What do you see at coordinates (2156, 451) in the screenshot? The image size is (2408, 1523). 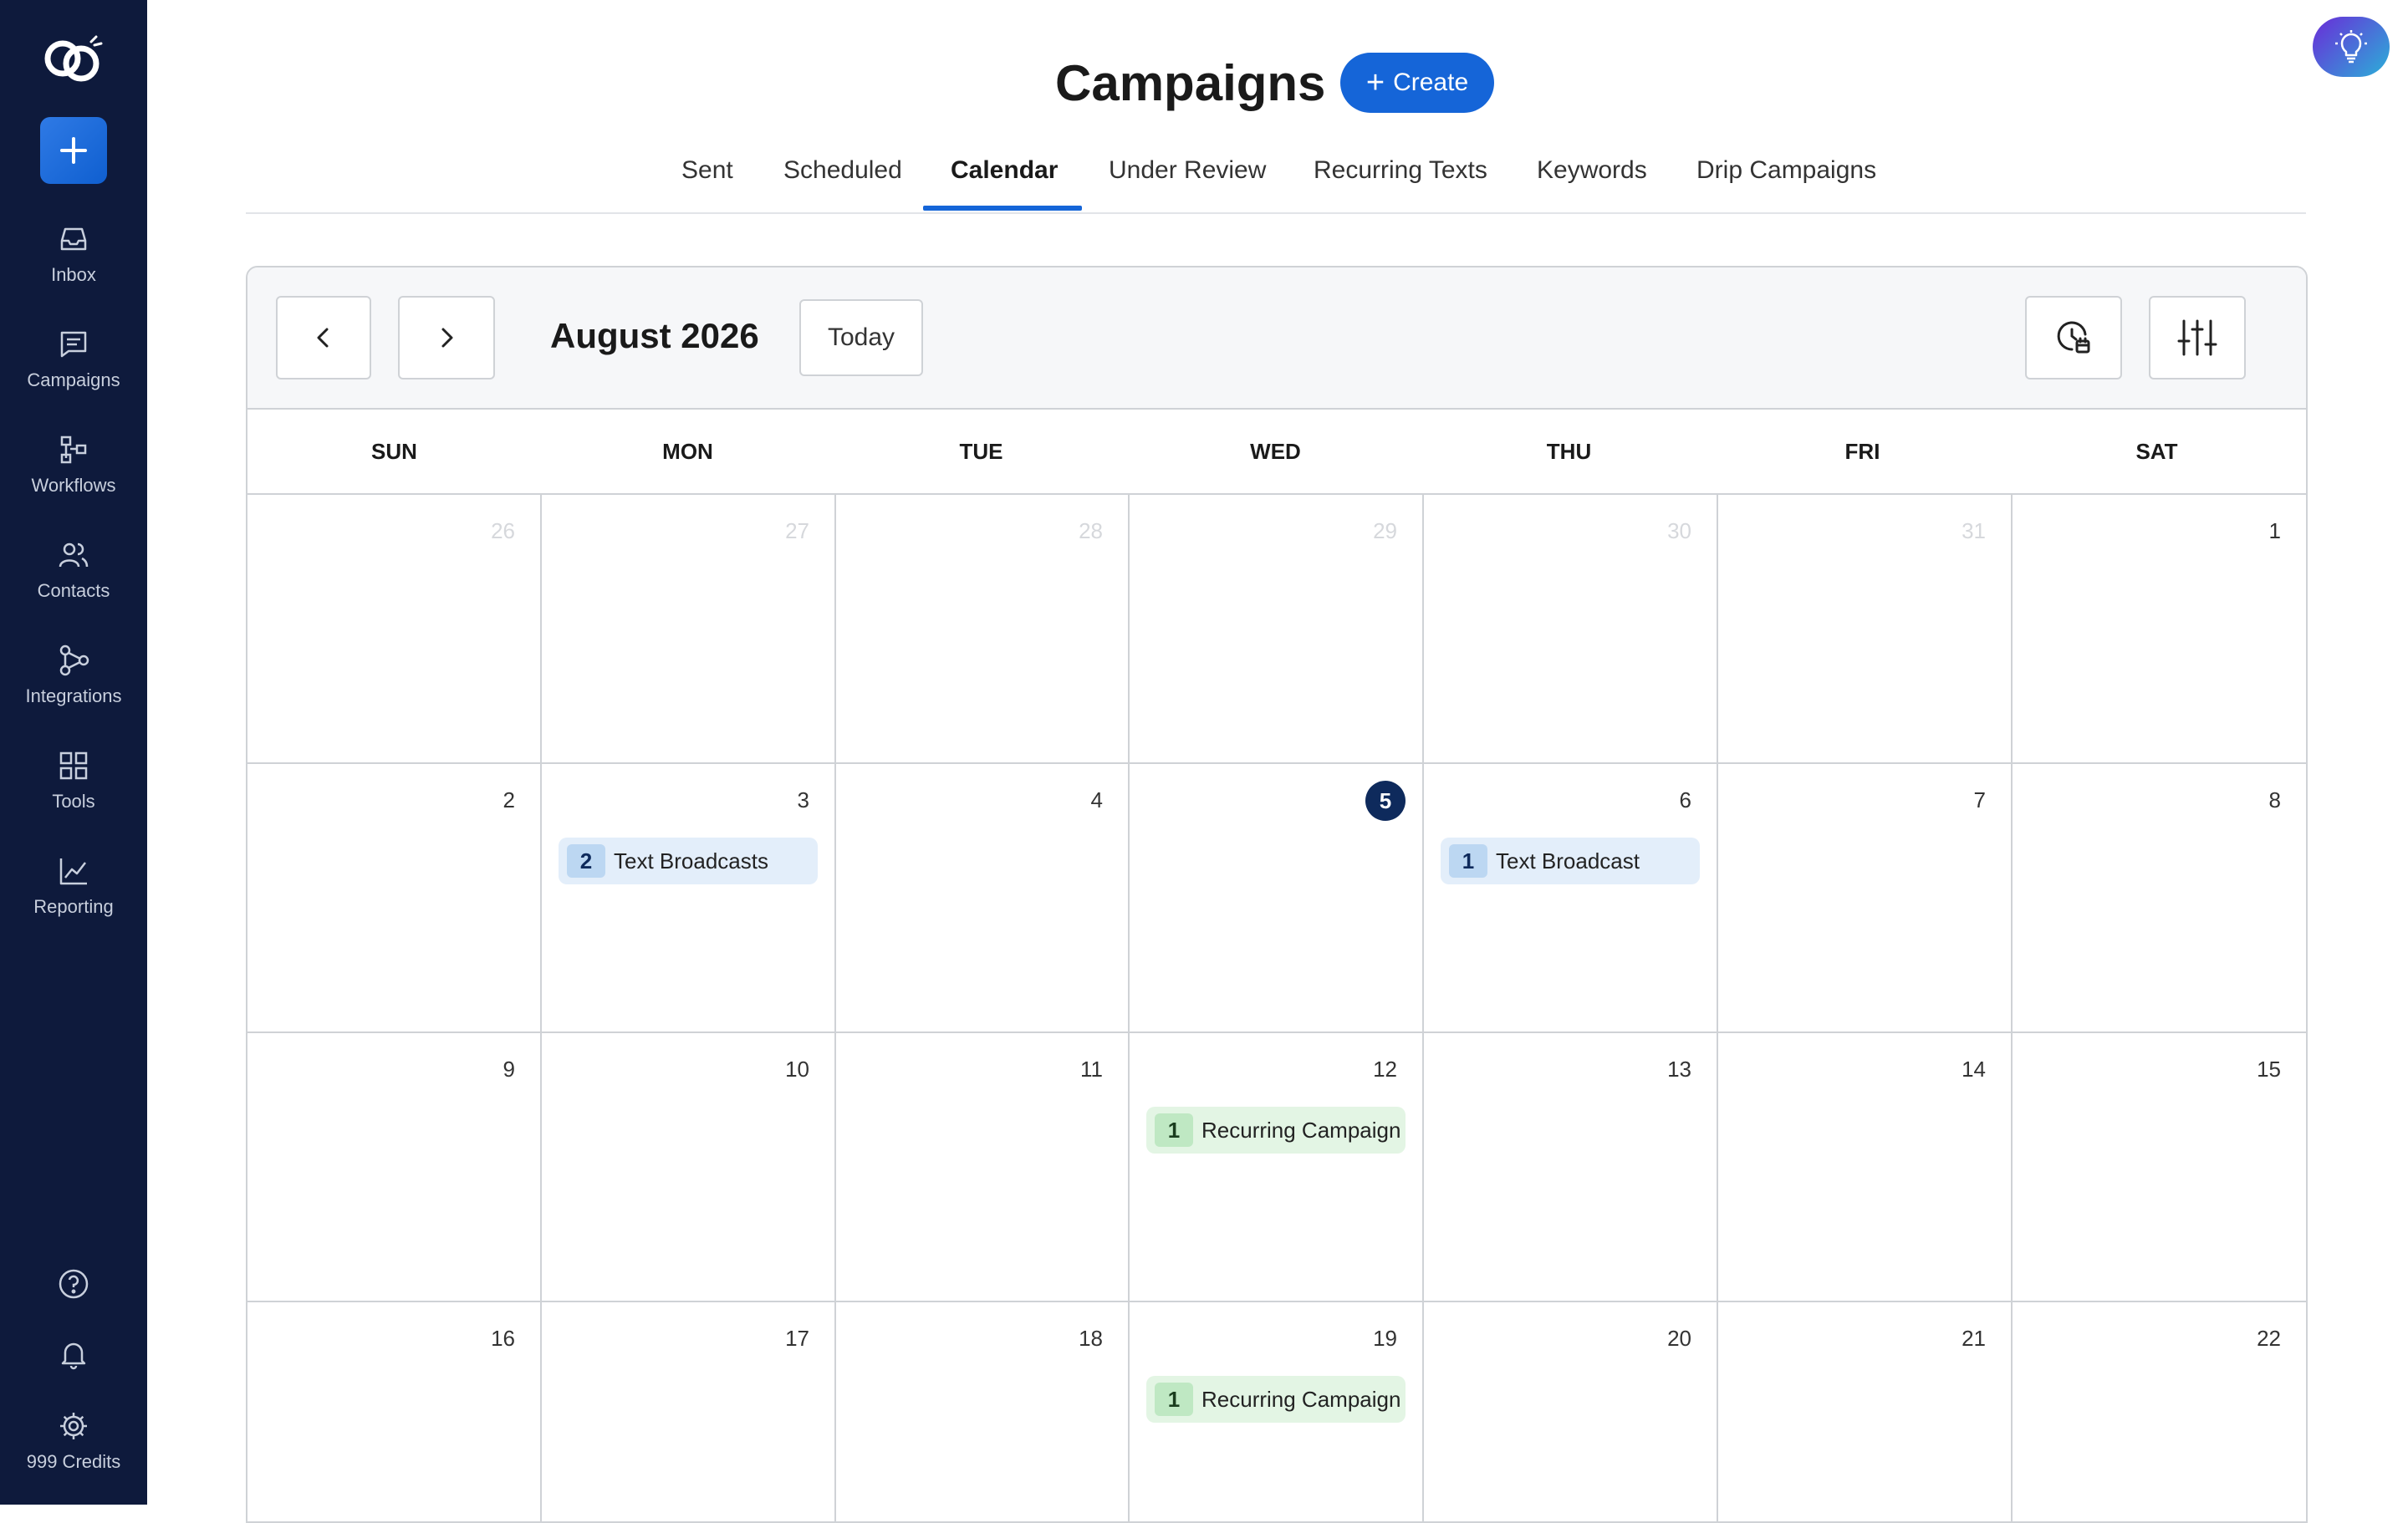 I see `weekday-label: SAT` at bounding box center [2156, 451].